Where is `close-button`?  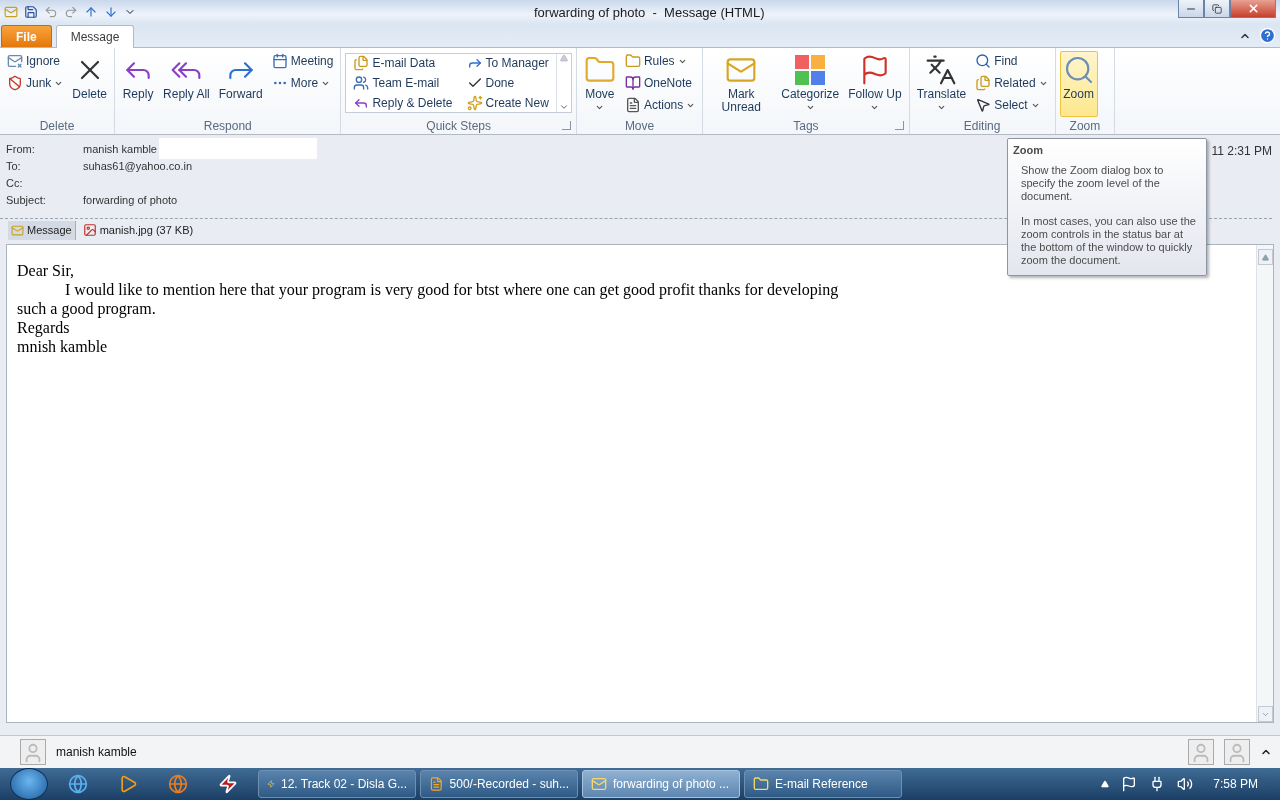
close-button is located at coordinates (1253, 9).